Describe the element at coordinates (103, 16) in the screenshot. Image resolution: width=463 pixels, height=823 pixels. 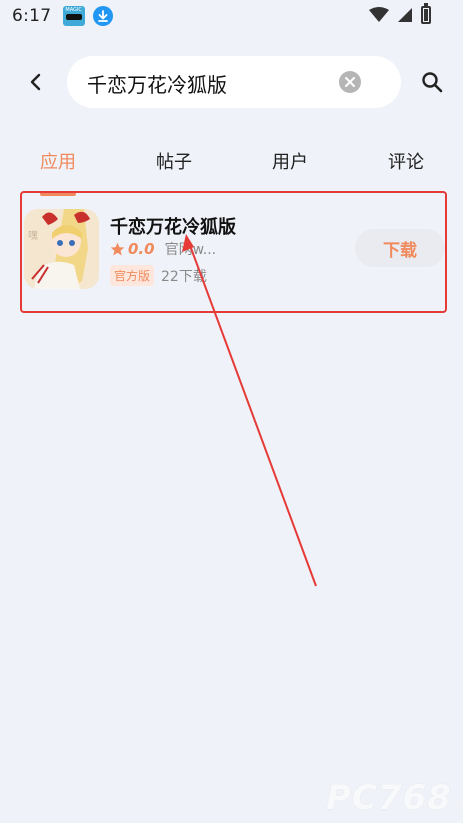
I see `download-status-icon` at that location.